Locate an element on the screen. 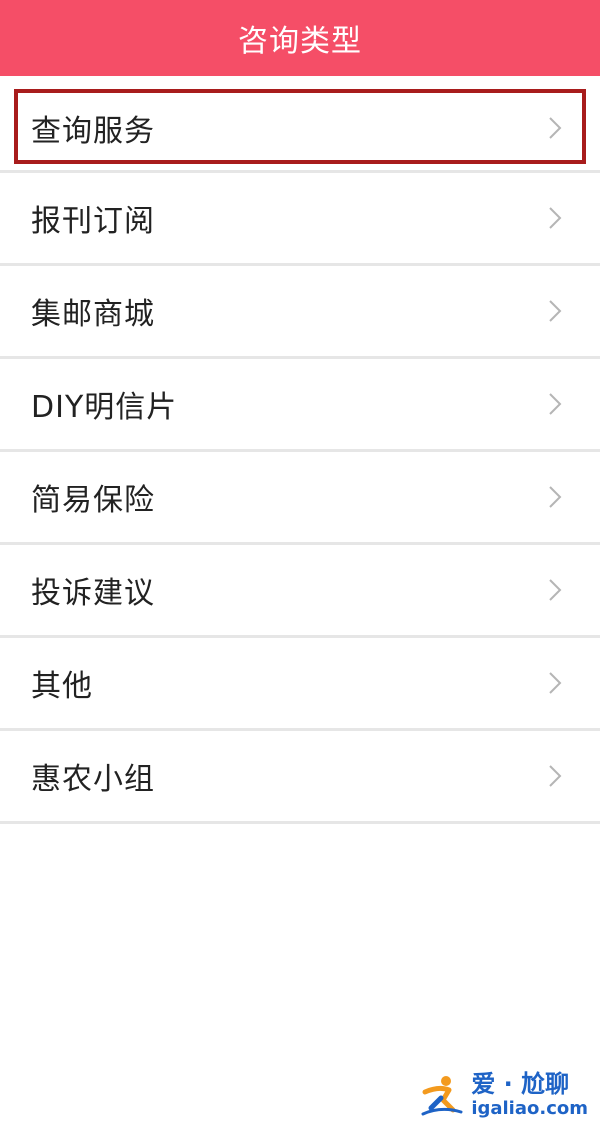  runner-logo-icon is located at coordinates (442, 1096).